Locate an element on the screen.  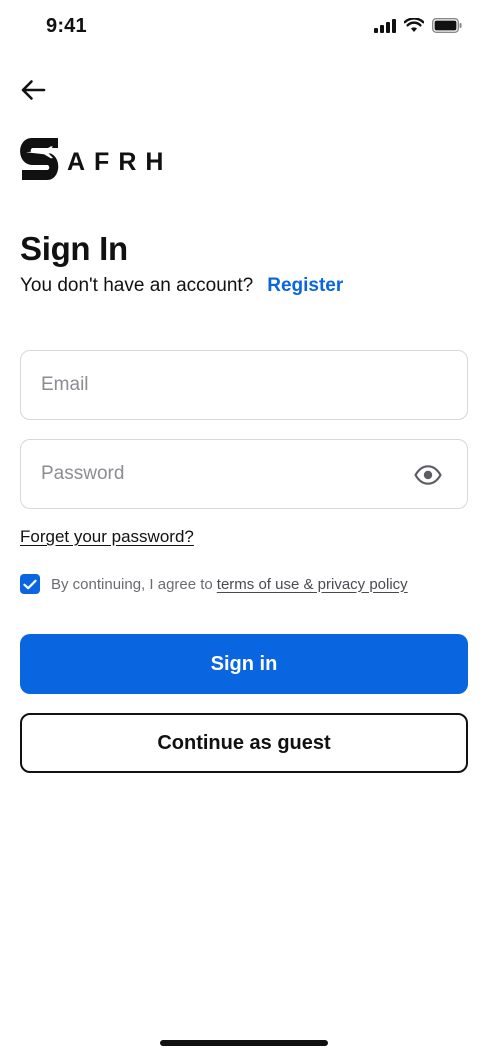
page-title: Sign In is located at coordinates (74, 248).